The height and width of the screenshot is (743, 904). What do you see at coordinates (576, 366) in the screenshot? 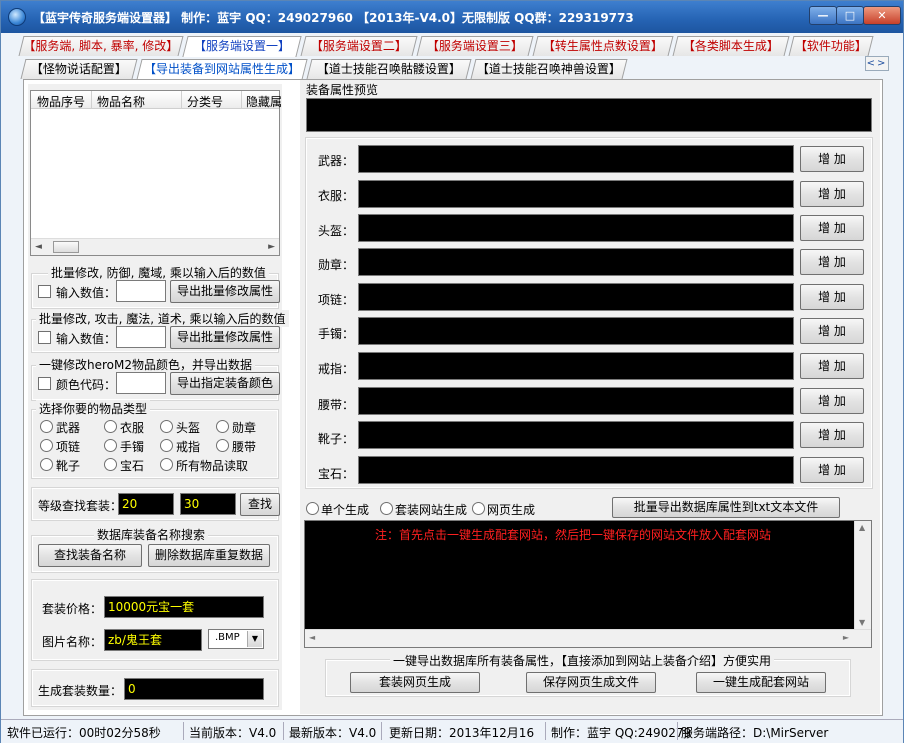
I see `slot-ring-field` at bounding box center [576, 366].